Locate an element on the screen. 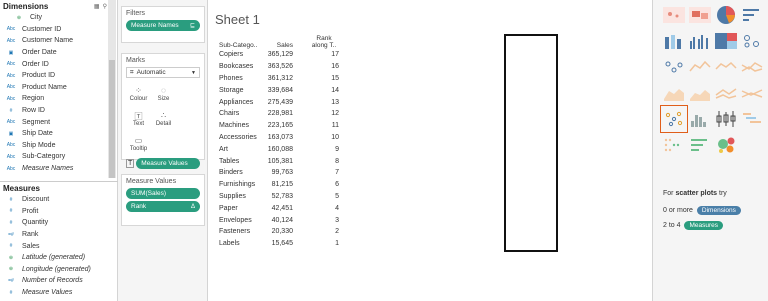  dimensions-field: Abc Sub-Category is located at coordinates (58, 157).